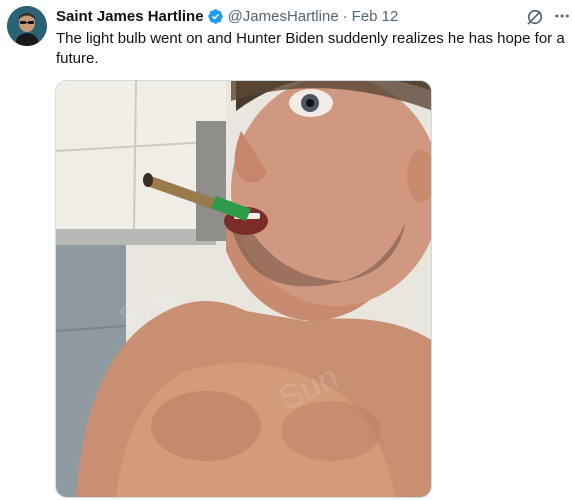 The image size is (572, 500). What do you see at coordinates (130, 16) in the screenshot?
I see `author-display-name: Saint James Hartline` at bounding box center [130, 16].